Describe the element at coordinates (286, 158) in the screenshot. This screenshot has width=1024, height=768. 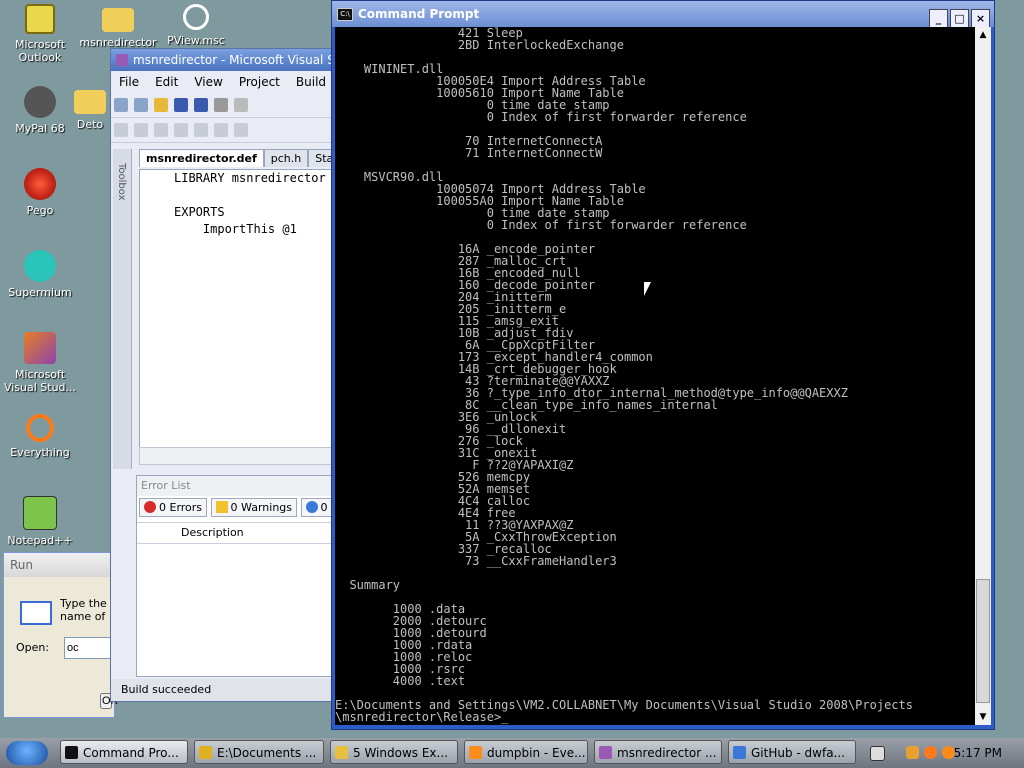
I see `tab-pch-h: pch.h` at that location.